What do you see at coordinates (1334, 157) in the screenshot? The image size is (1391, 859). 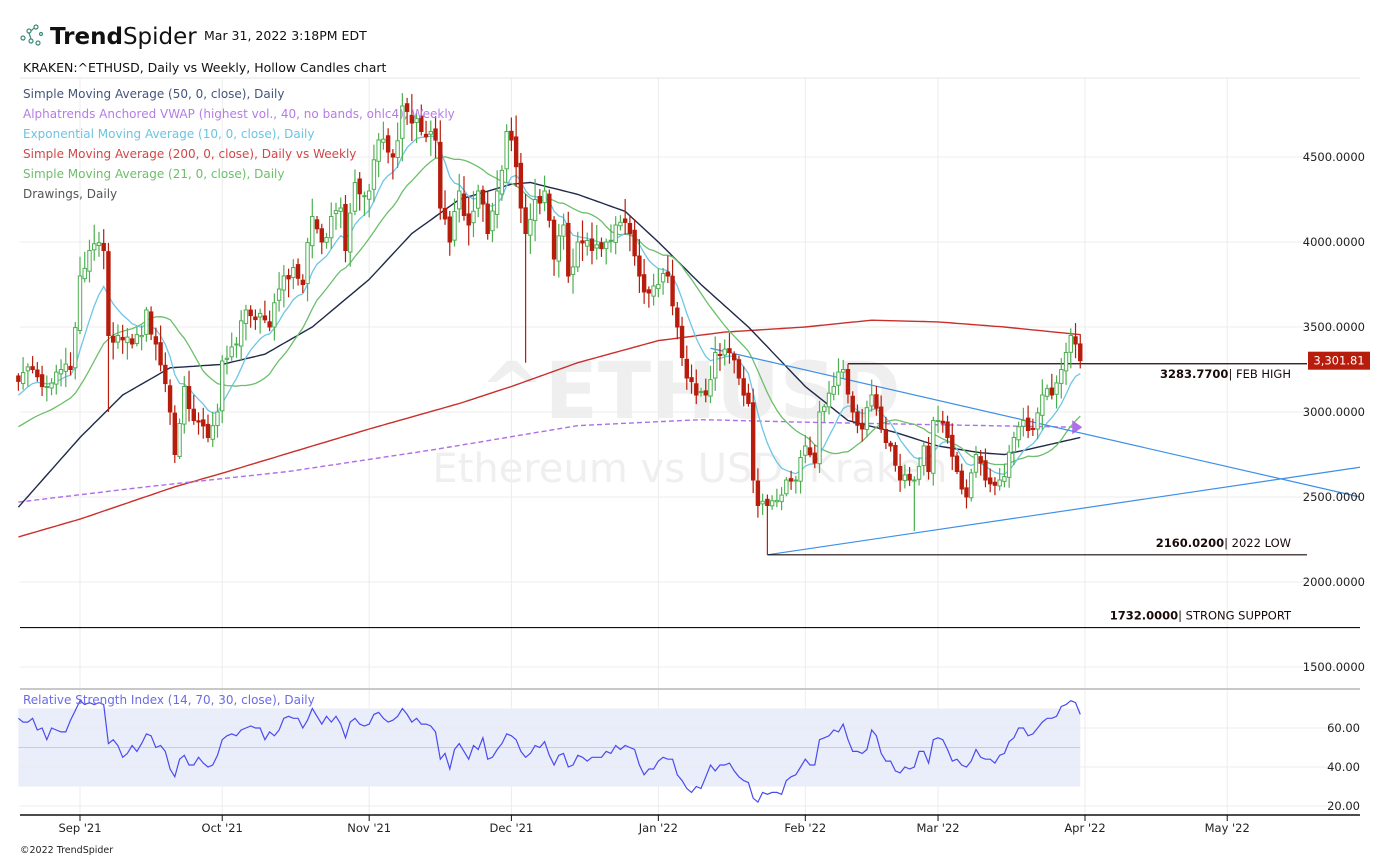 I see `price-tick-label: 4500.0000` at bounding box center [1334, 157].